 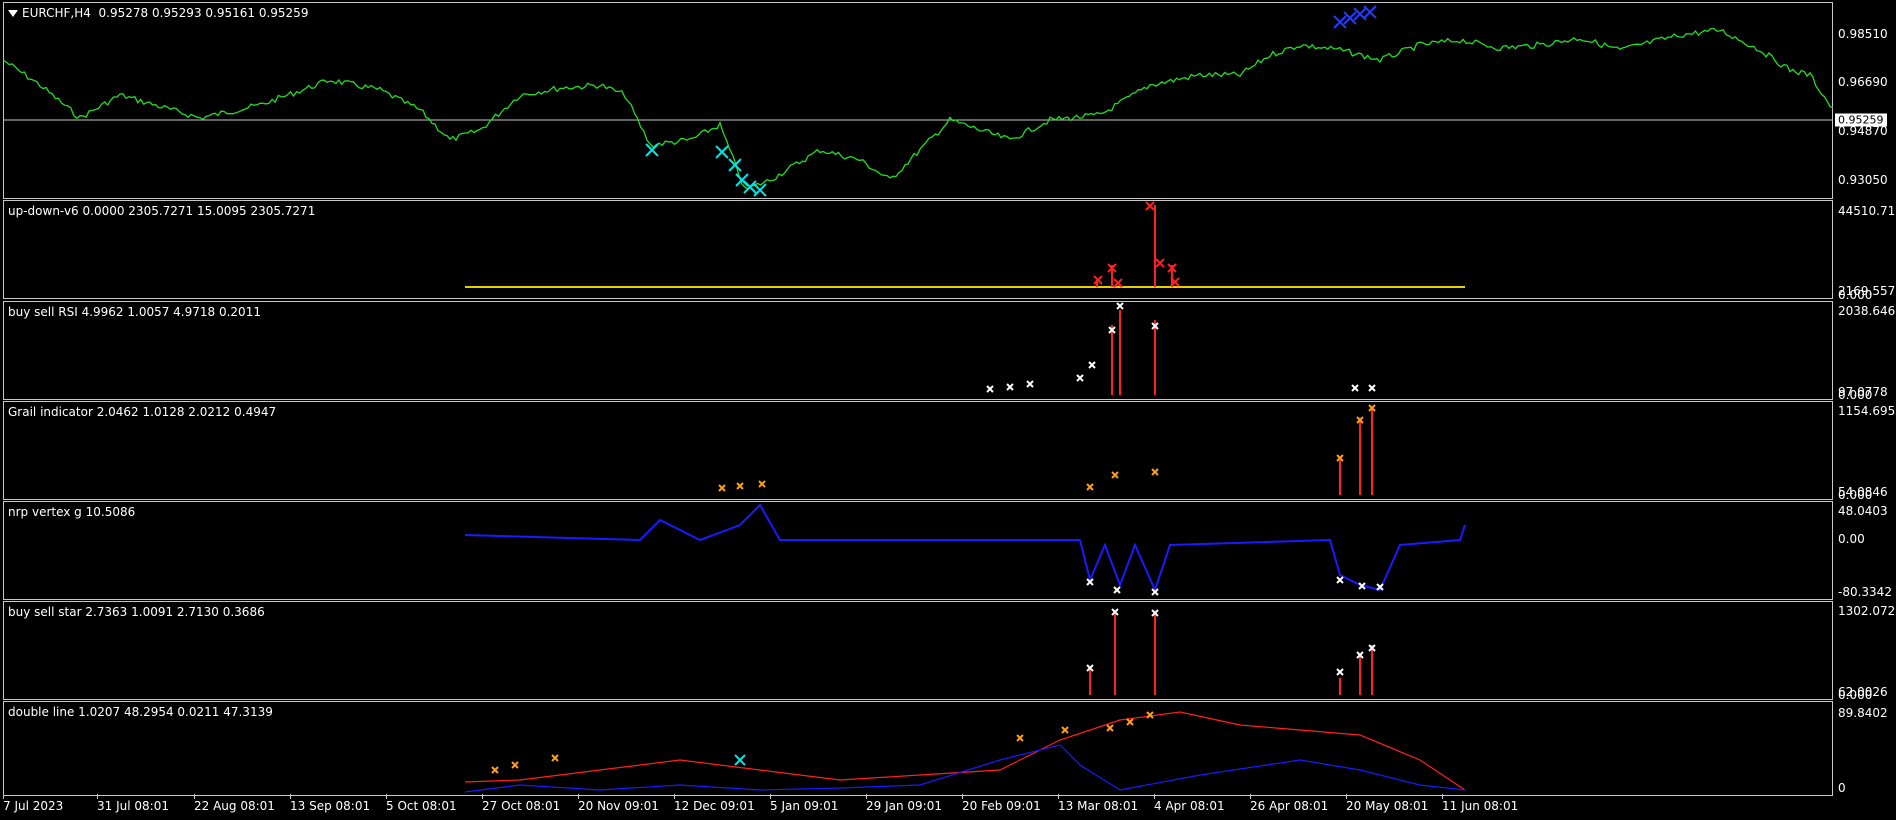 What do you see at coordinates (1001, 806) in the screenshot?
I see `time-label: 20 Feb 09:01` at bounding box center [1001, 806].